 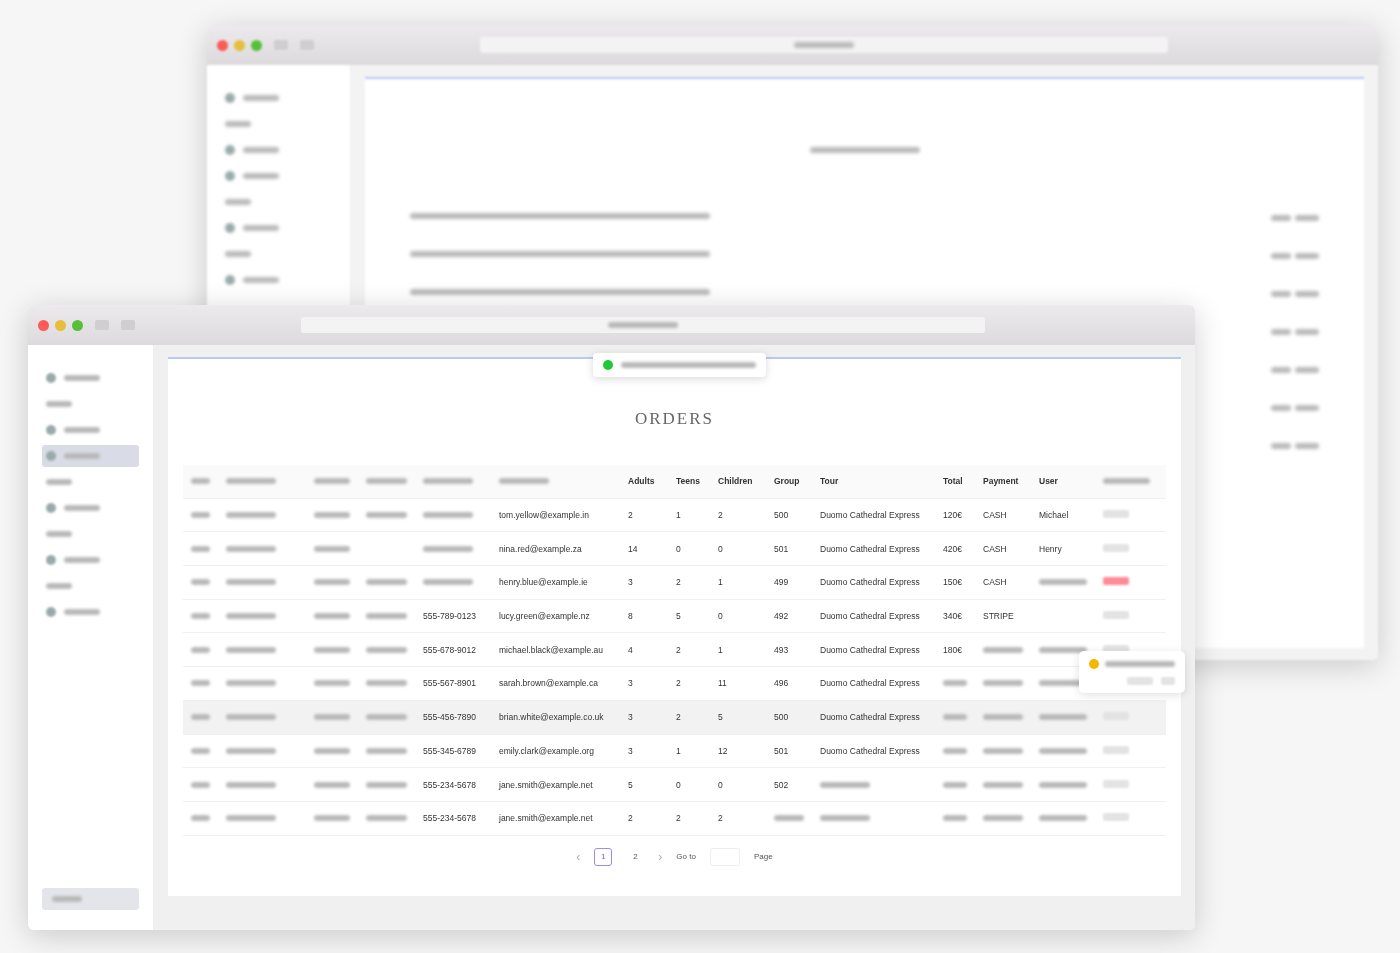 I want to click on table-cell-text: 555-234-5678, so click(x=449, y=818).